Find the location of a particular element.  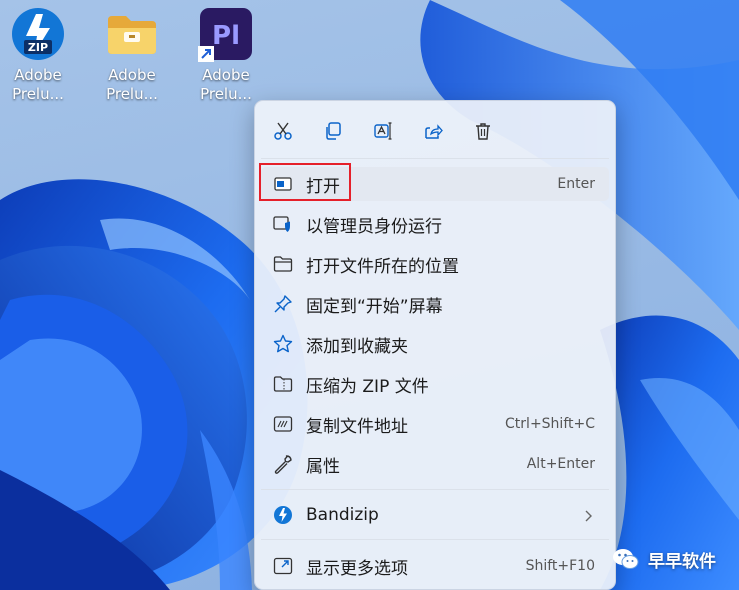

menu-item-add-to-favorites: 添加到收藏夹 is located at coordinates (435, 344).